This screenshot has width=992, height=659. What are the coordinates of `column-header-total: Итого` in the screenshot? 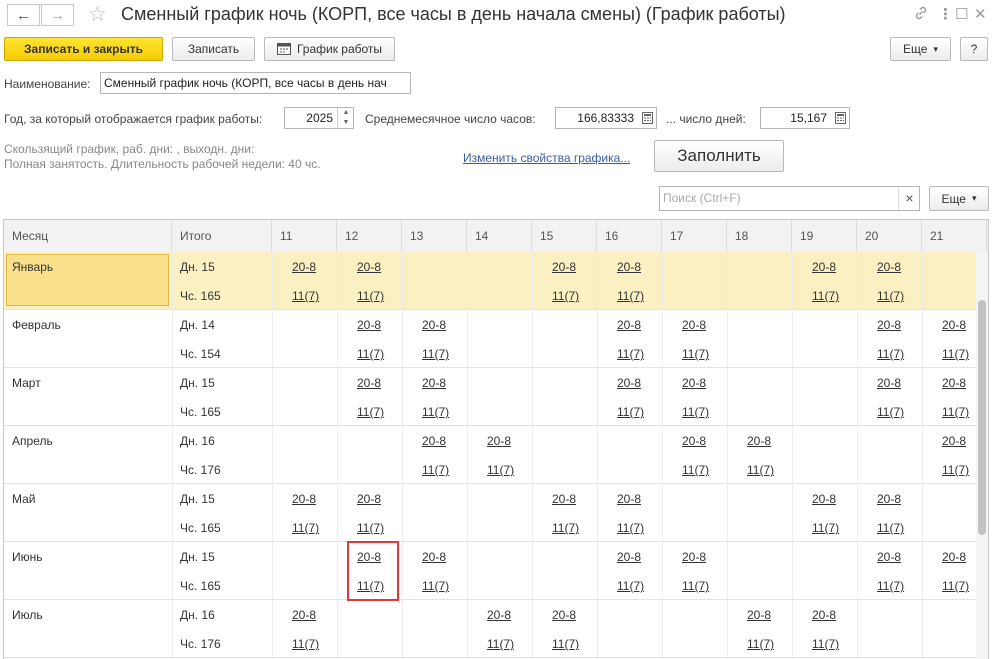 It's located at (222, 236).